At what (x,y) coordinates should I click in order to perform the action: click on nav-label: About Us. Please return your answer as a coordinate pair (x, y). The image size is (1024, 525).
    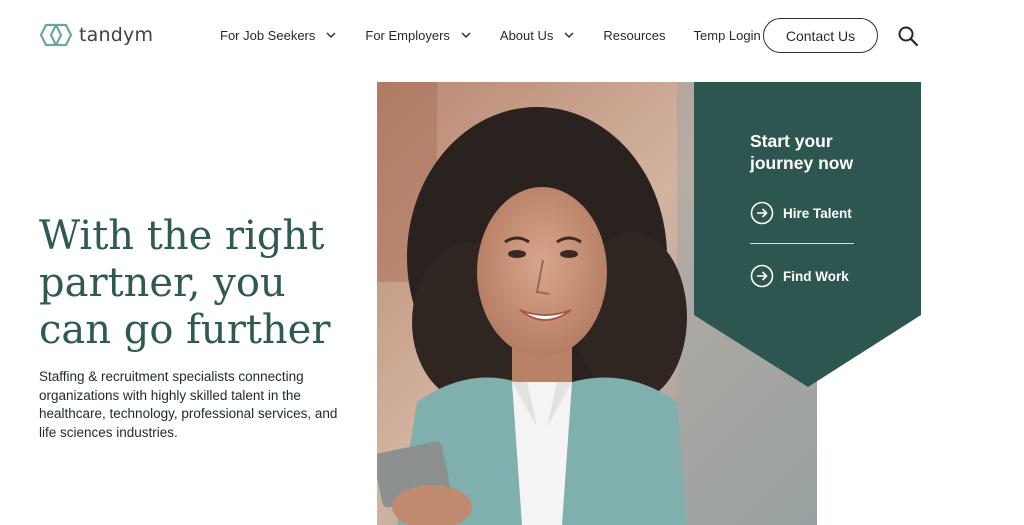
    Looking at the image, I should click on (526, 35).